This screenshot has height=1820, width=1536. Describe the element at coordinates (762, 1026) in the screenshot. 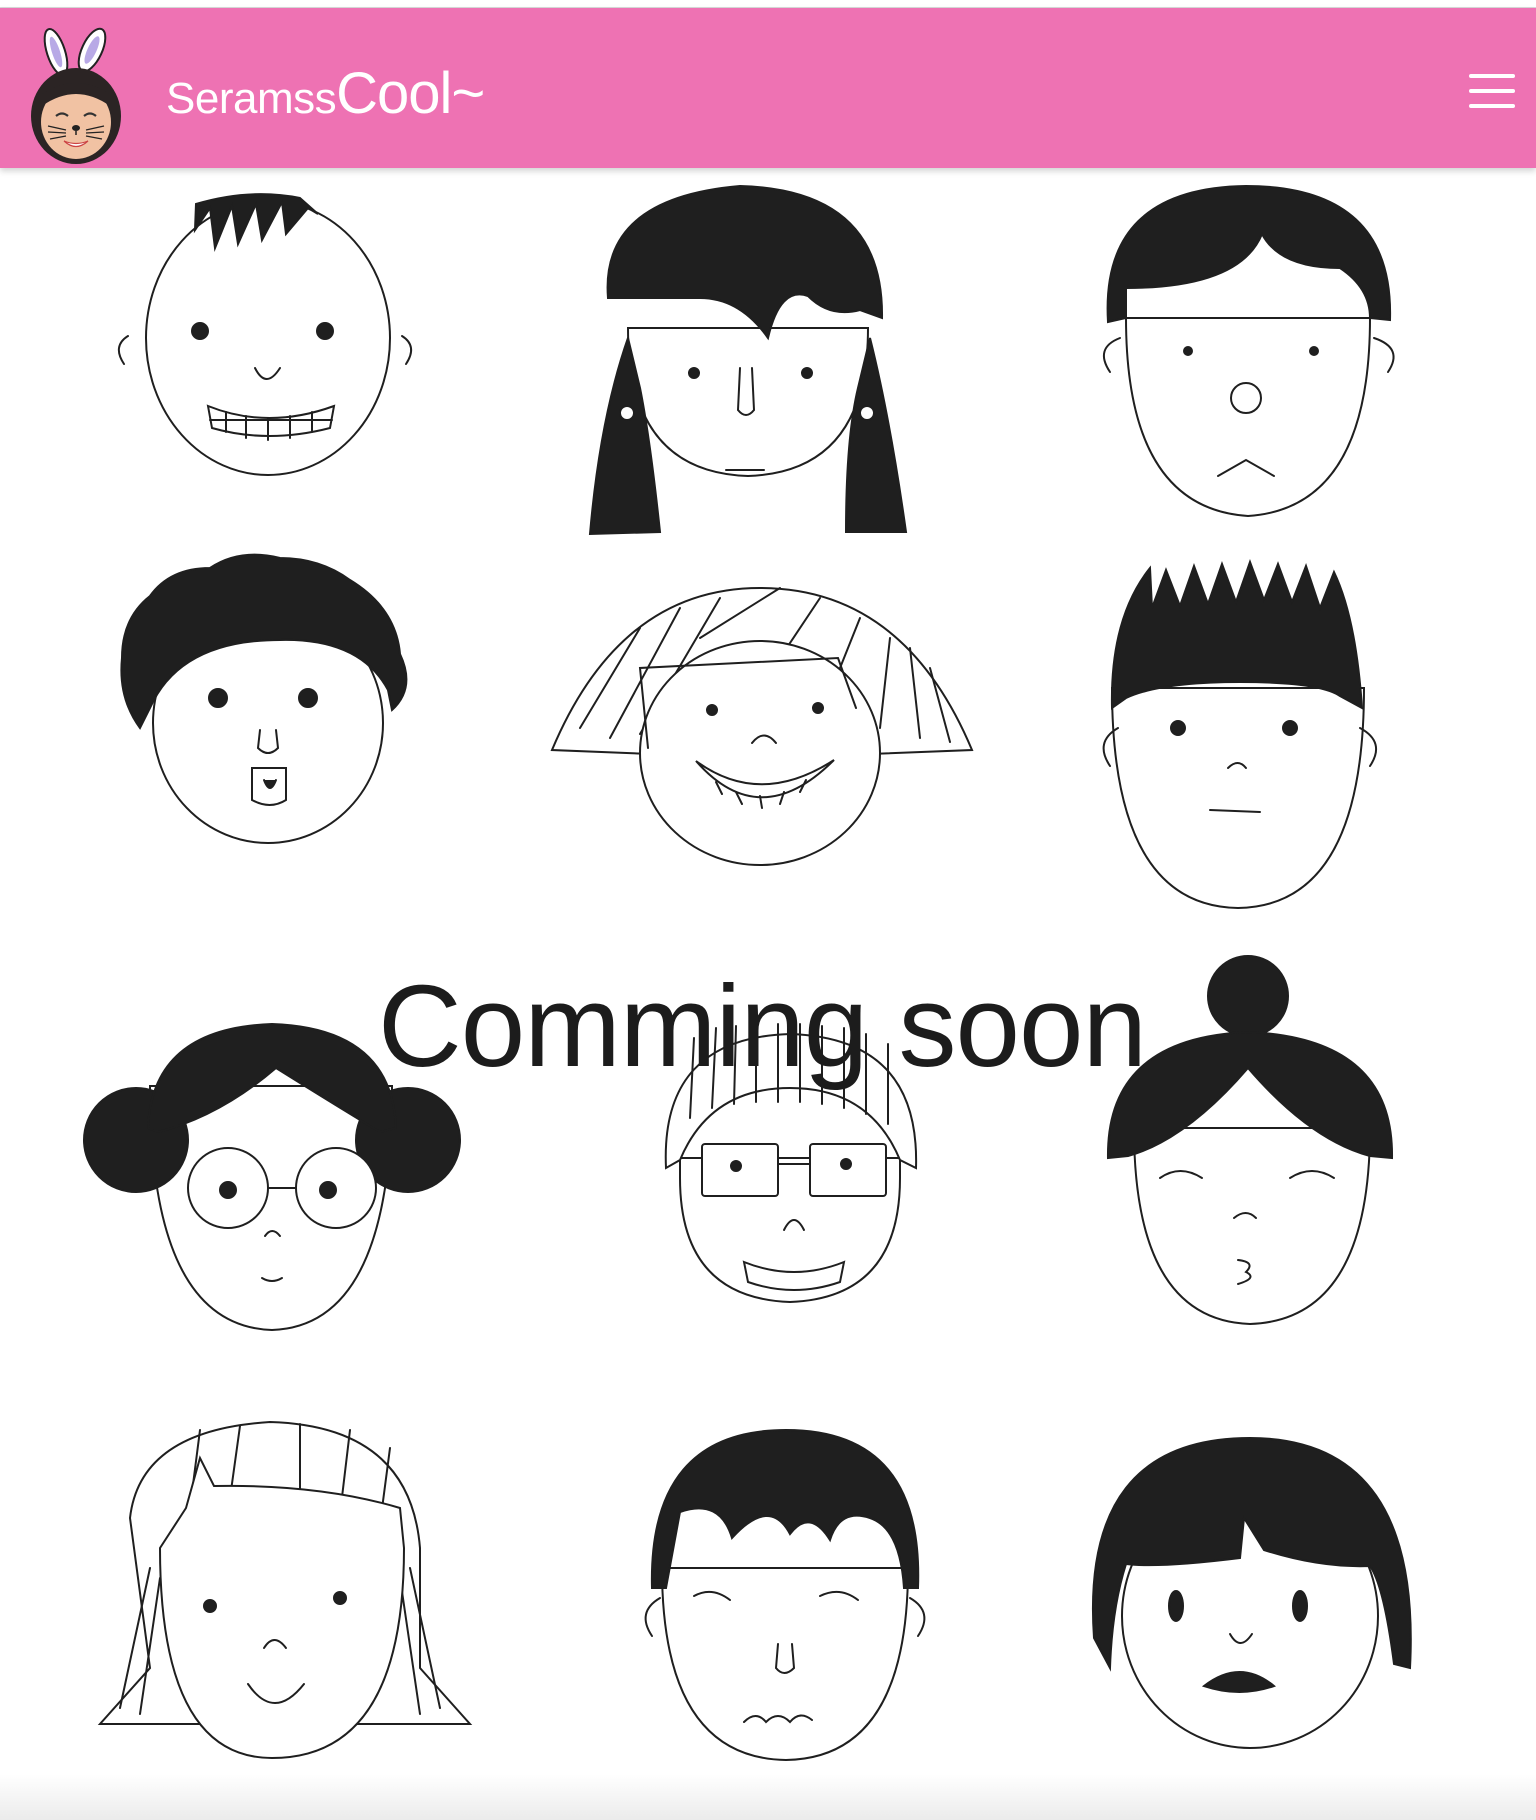

I see `coming-soon-message: Comming soon` at that location.